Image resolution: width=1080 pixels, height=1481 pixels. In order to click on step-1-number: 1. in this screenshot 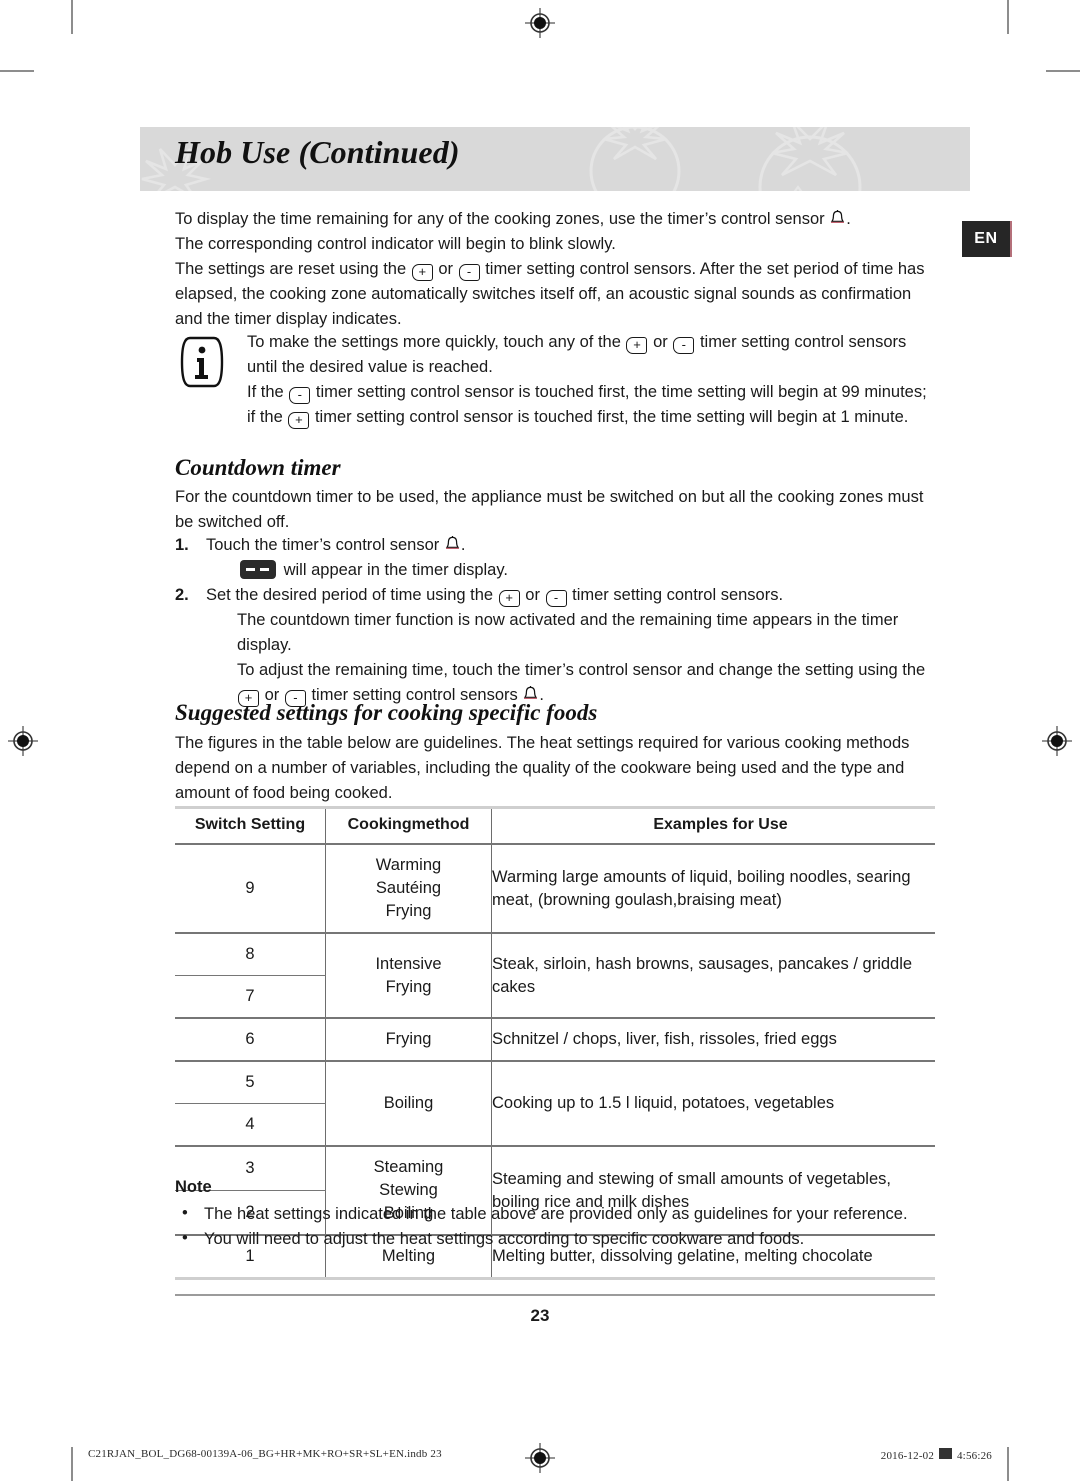, I will do `click(182, 545)`.